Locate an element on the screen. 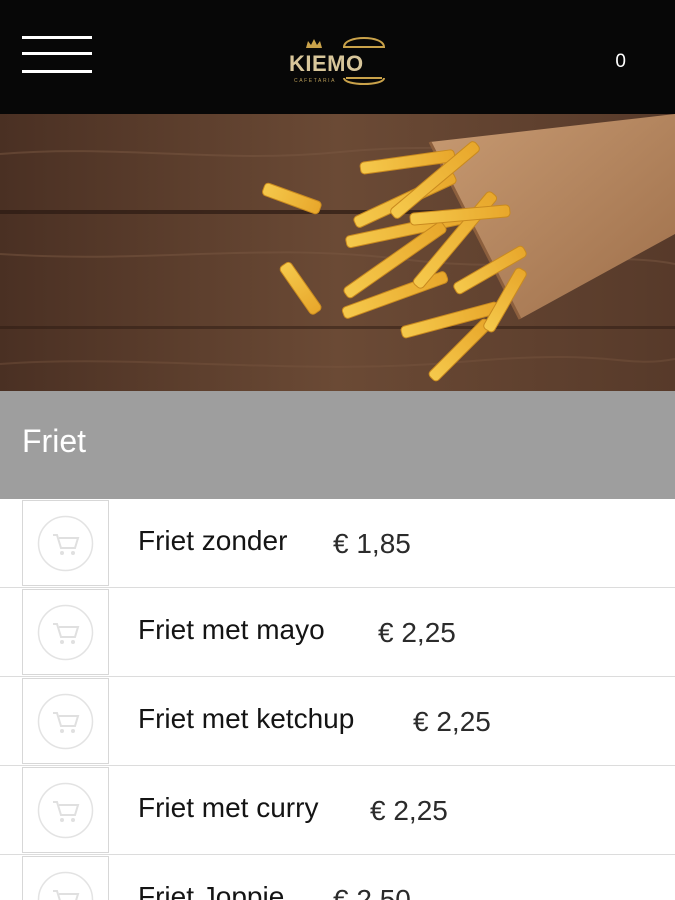  product-name: Friet met mayo is located at coordinates (231, 629).